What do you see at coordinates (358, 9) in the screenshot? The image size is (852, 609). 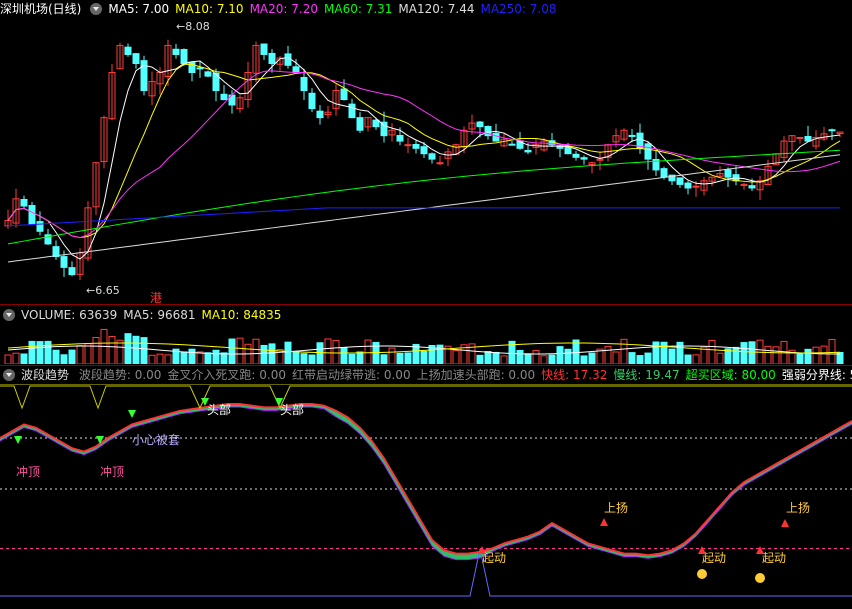 I see `legend-item: MA60: 7.31` at bounding box center [358, 9].